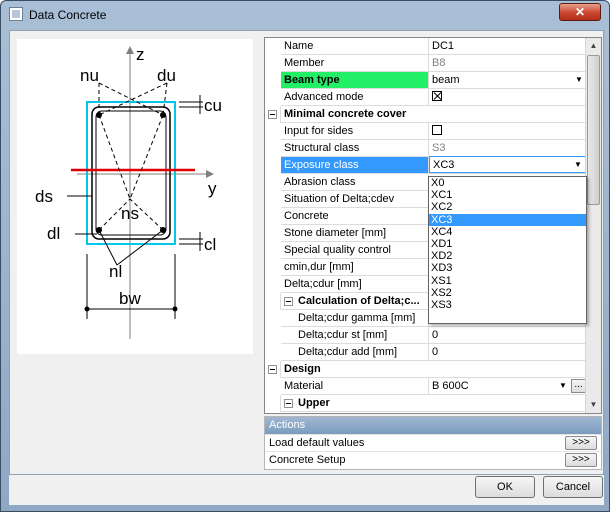 This screenshot has width=610, height=512. What do you see at coordinates (305, 15) in the screenshot?
I see `title-bar: Data Concrete ✕` at bounding box center [305, 15].